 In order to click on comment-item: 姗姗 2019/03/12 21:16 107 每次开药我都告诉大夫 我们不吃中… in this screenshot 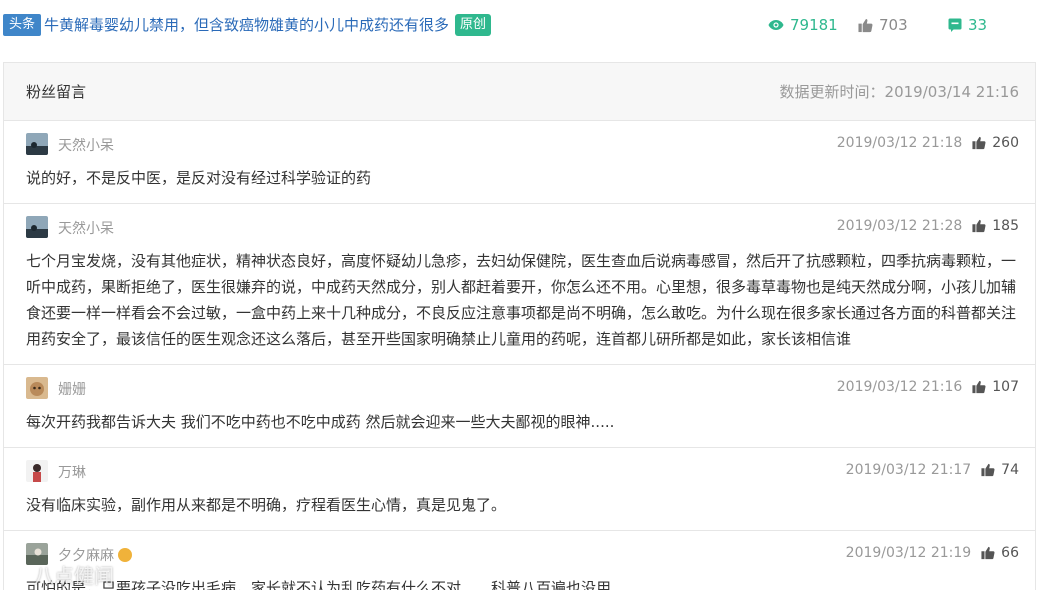, I will do `click(519, 406)`.